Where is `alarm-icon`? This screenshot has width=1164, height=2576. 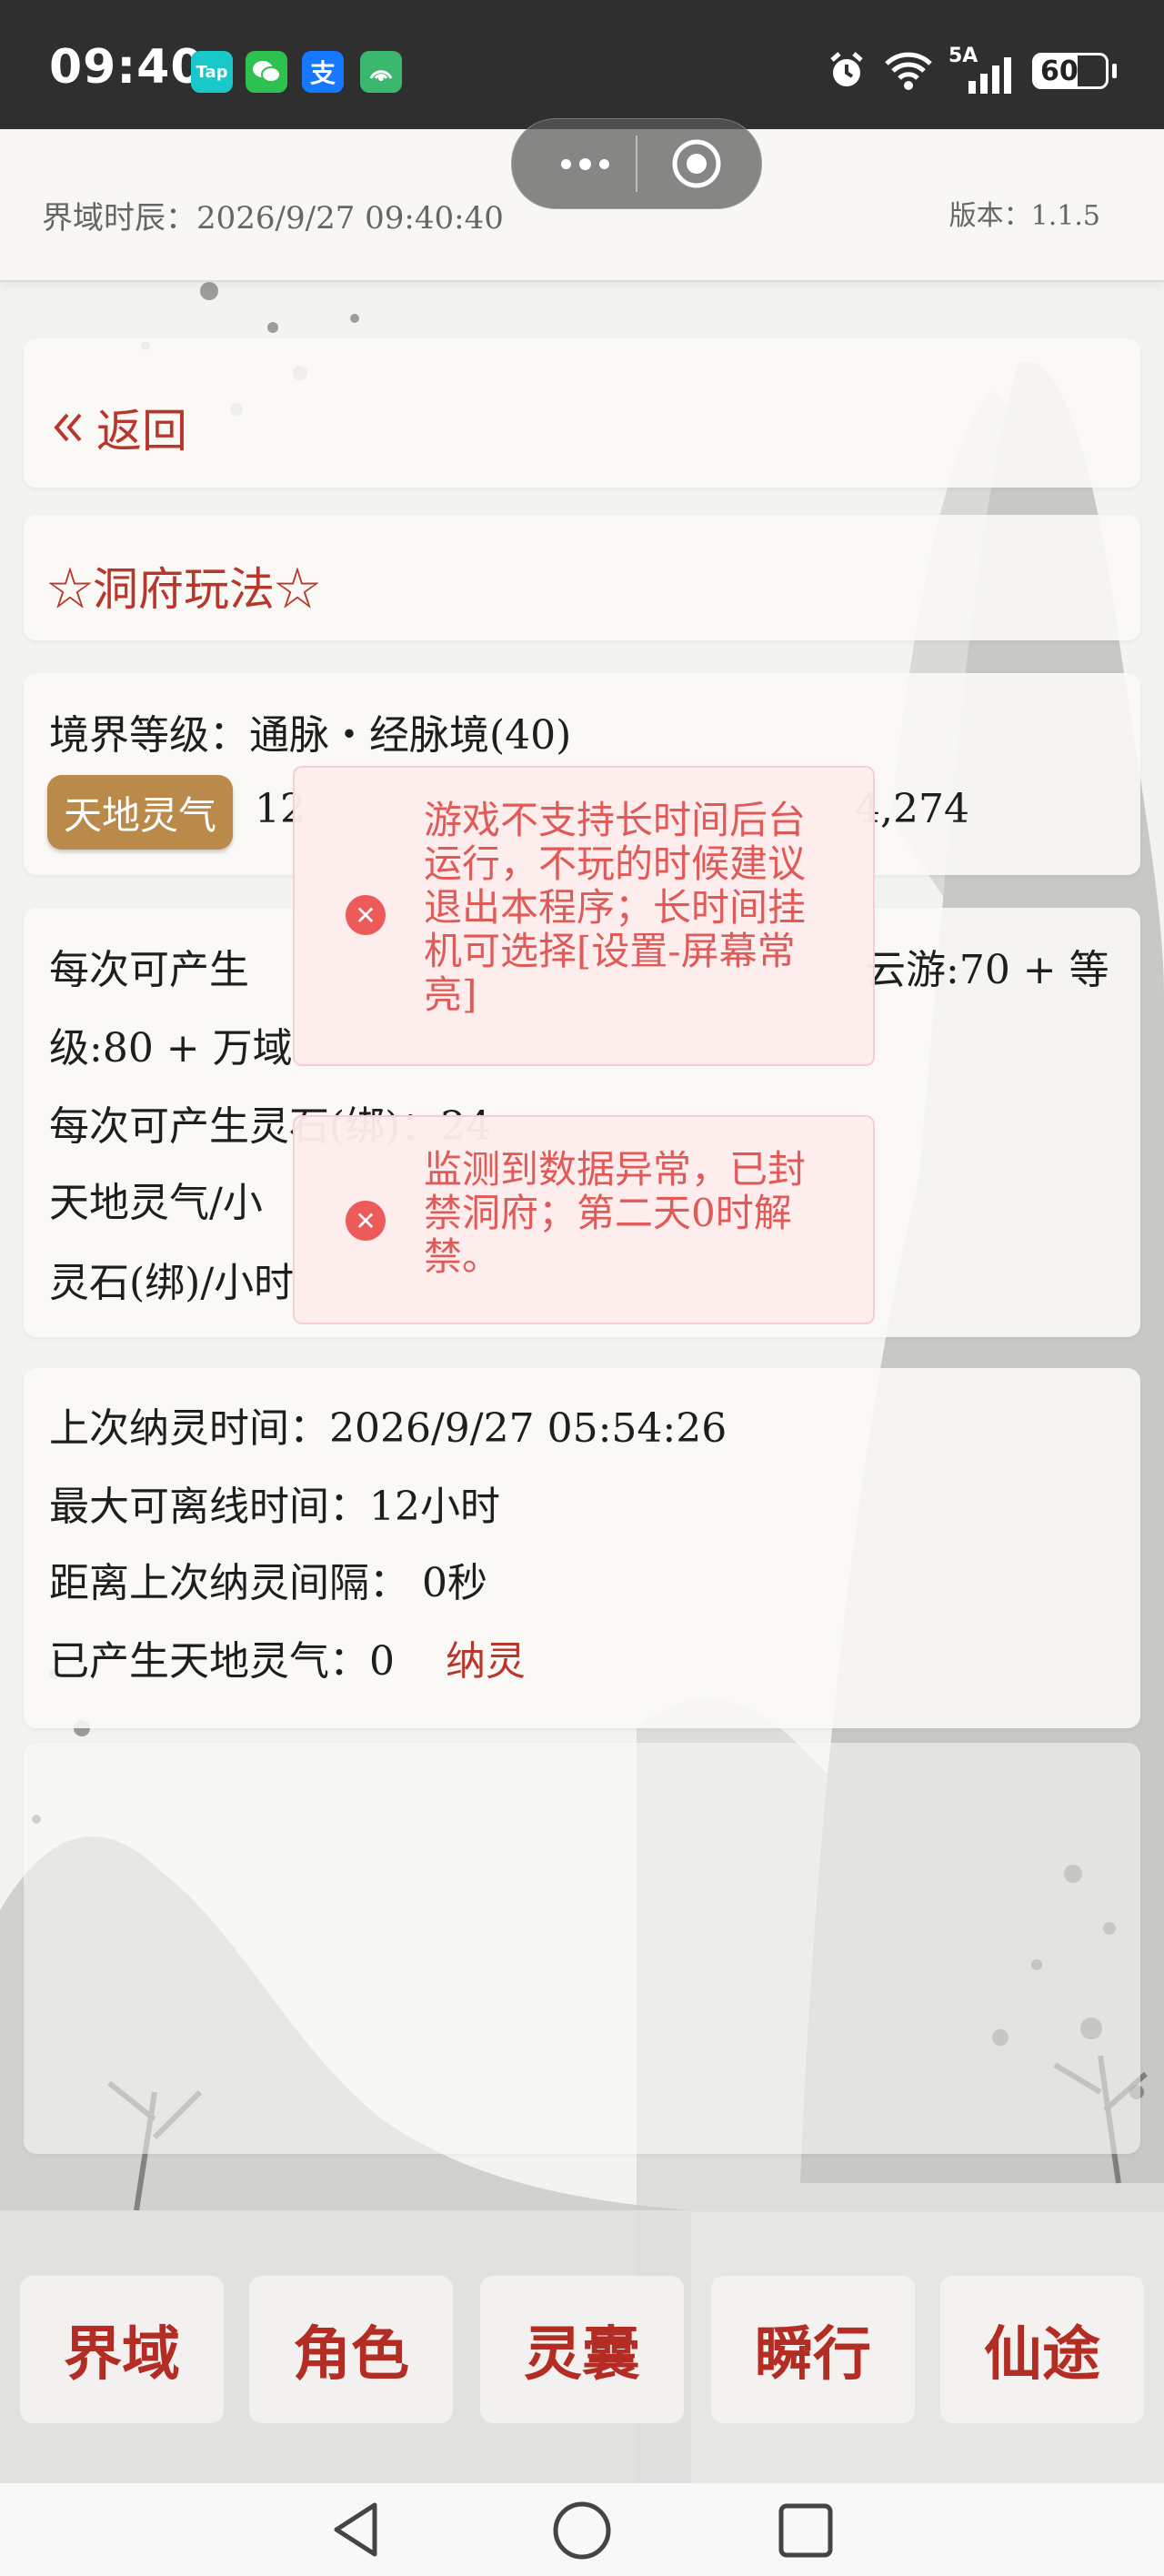
alarm-icon is located at coordinates (847, 69).